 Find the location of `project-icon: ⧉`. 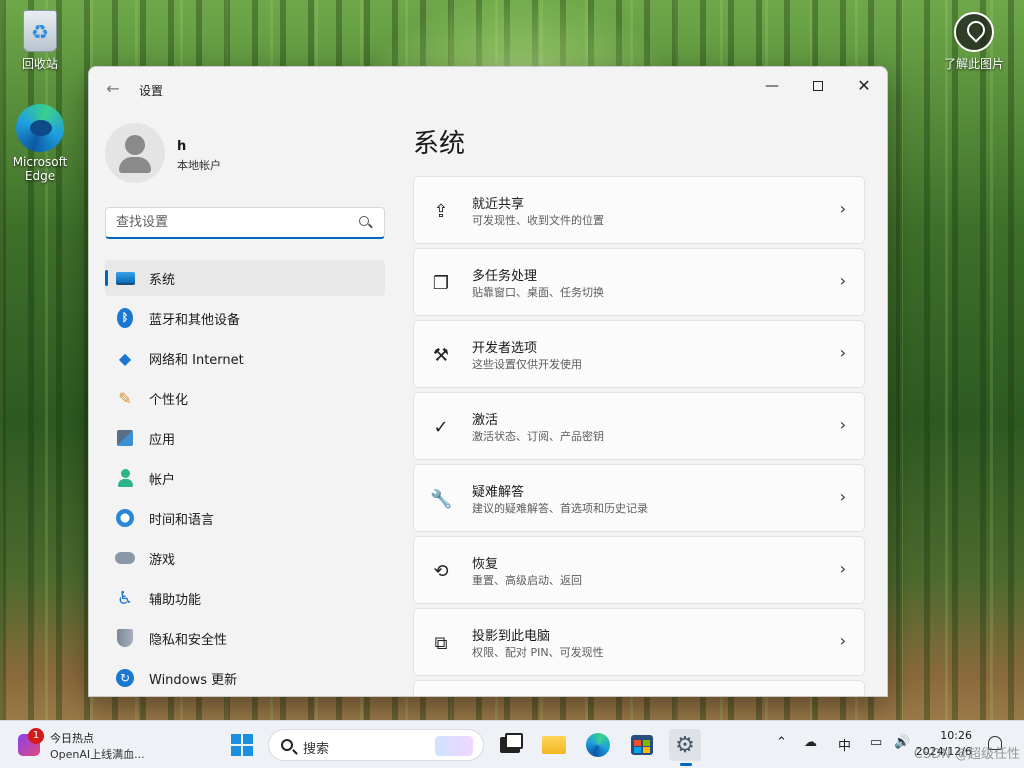

project-icon: ⧉ is located at coordinates (441, 643).